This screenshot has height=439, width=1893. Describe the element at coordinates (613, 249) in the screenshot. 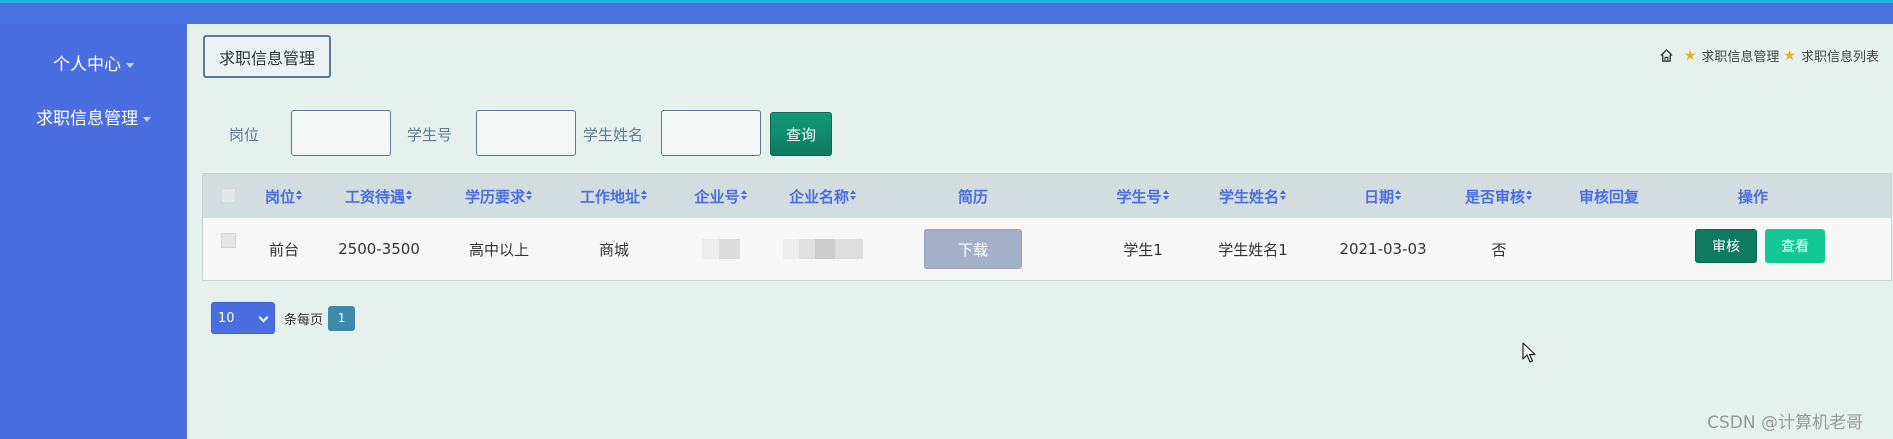

I see `cell-address: 商城` at that location.